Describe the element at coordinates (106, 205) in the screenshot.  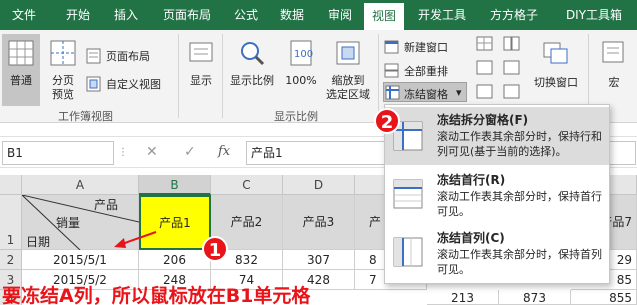
I see `header-product-label: 产品` at that location.